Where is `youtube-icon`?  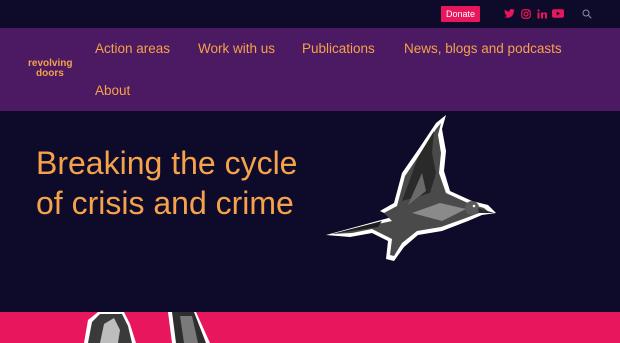 youtube-icon is located at coordinates (557, 13).